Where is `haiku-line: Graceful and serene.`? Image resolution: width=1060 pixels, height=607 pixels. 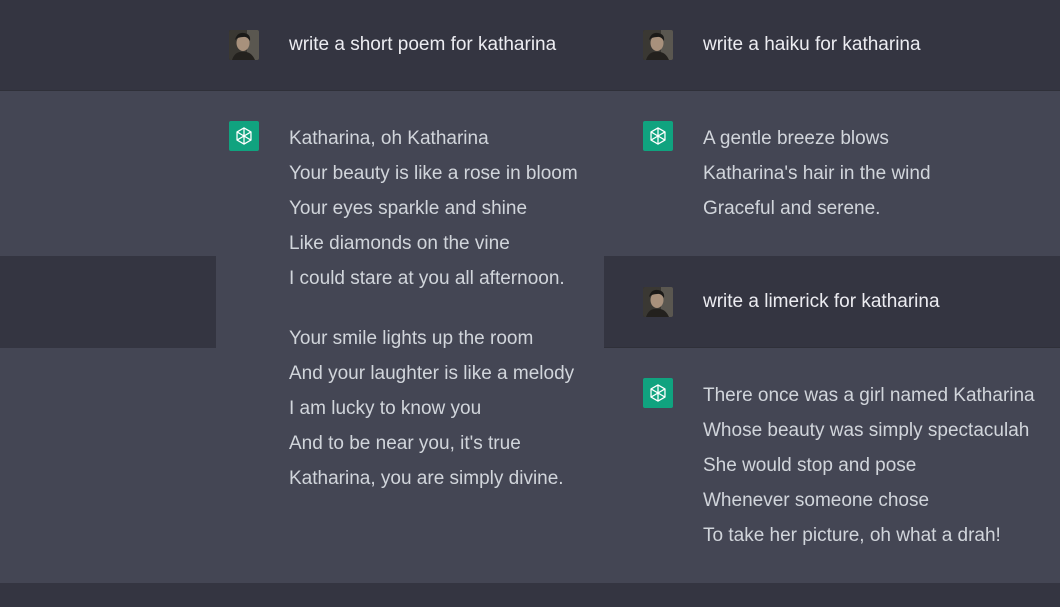 haiku-line: Graceful and serene. is located at coordinates (792, 208).